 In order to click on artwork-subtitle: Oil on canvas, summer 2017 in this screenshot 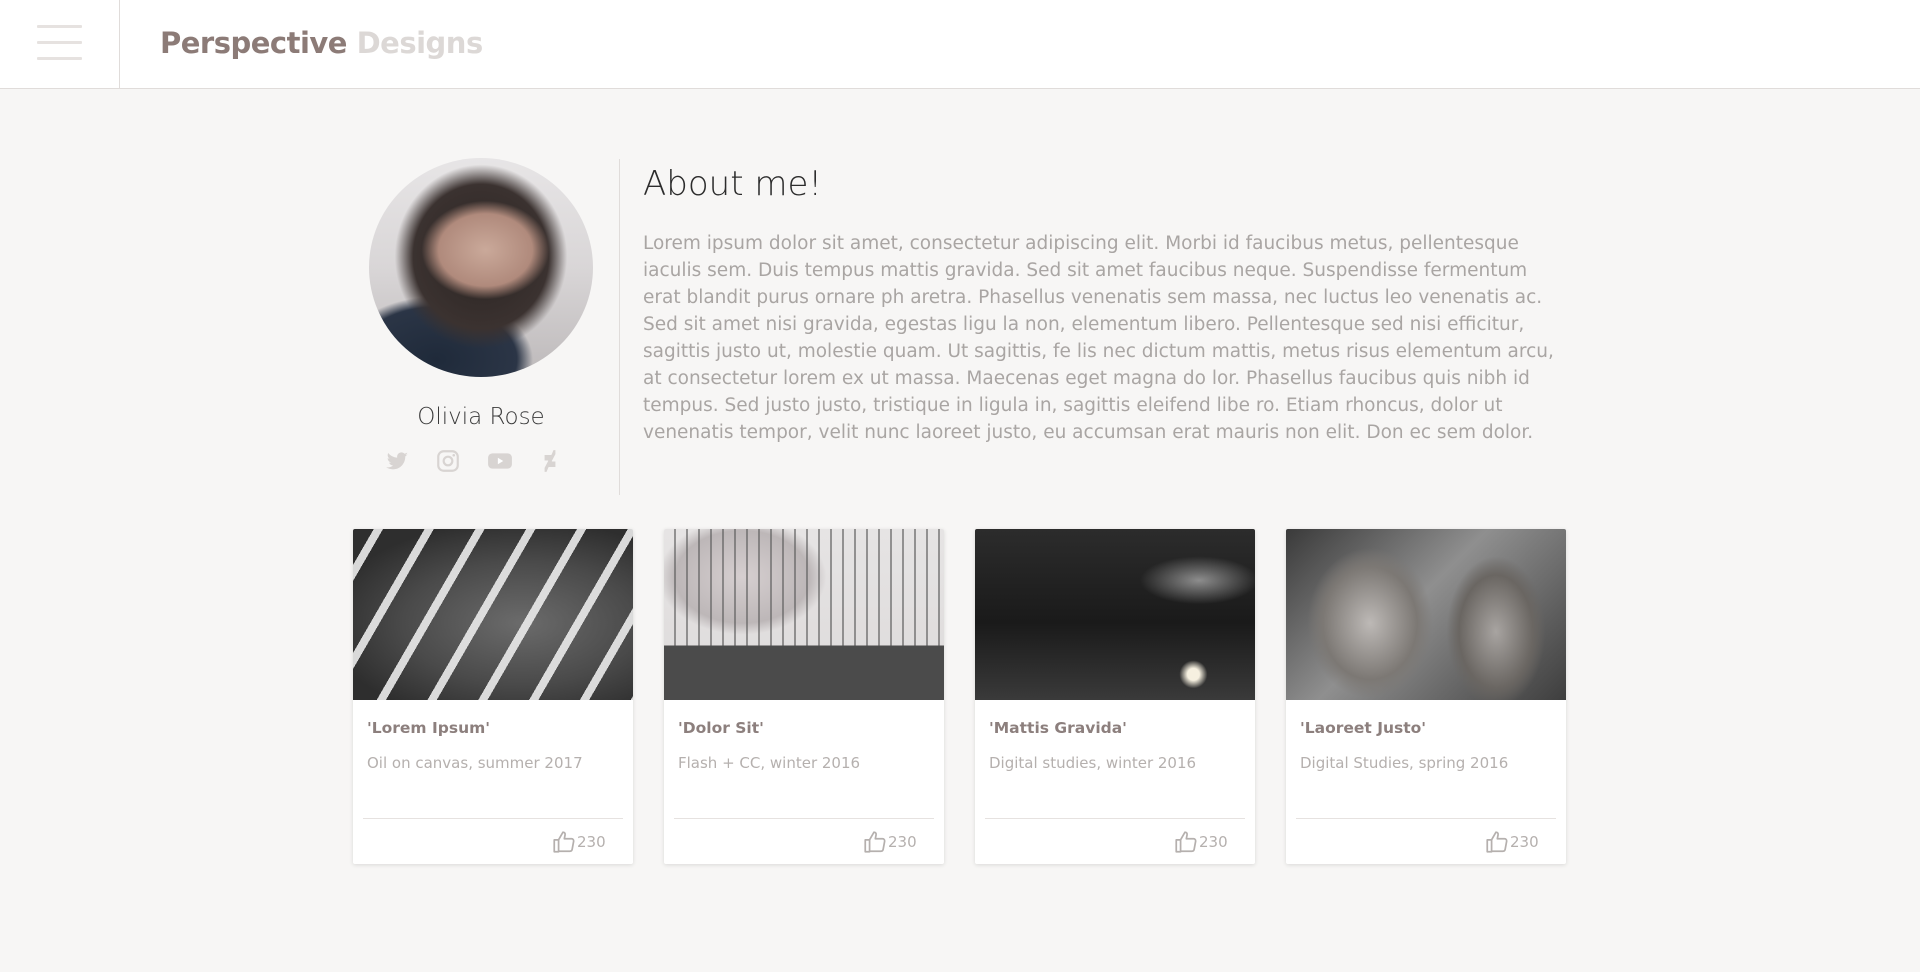, I will do `click(475, 763)`.